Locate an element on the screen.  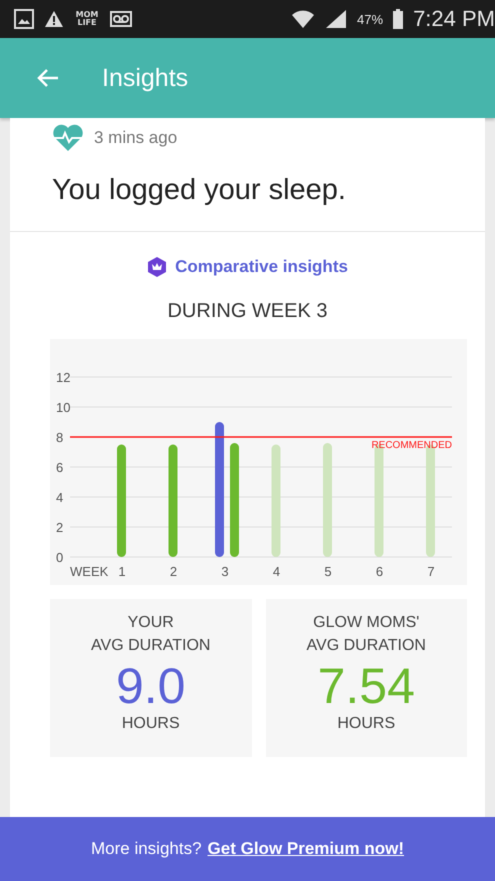
axis-label: 10 is located at coordinates (63, 407).